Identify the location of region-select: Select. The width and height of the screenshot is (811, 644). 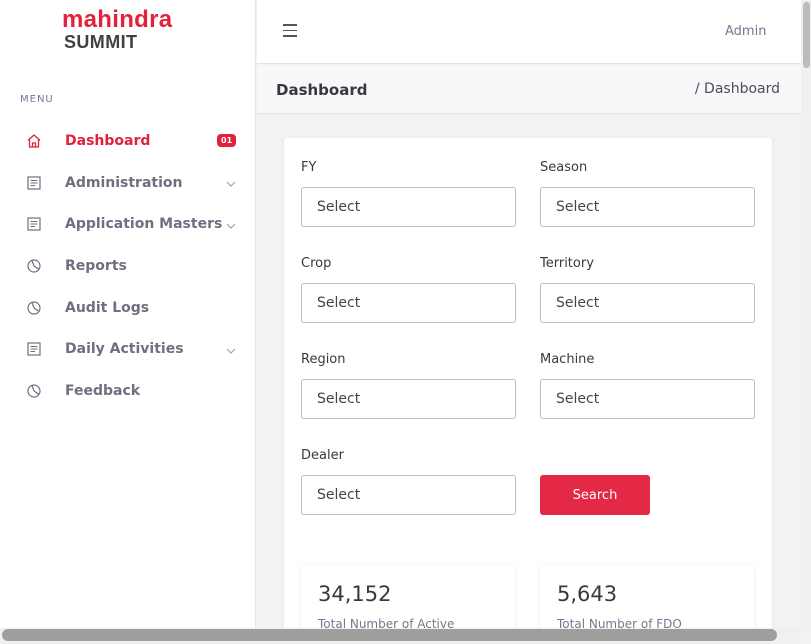
(408, 399).